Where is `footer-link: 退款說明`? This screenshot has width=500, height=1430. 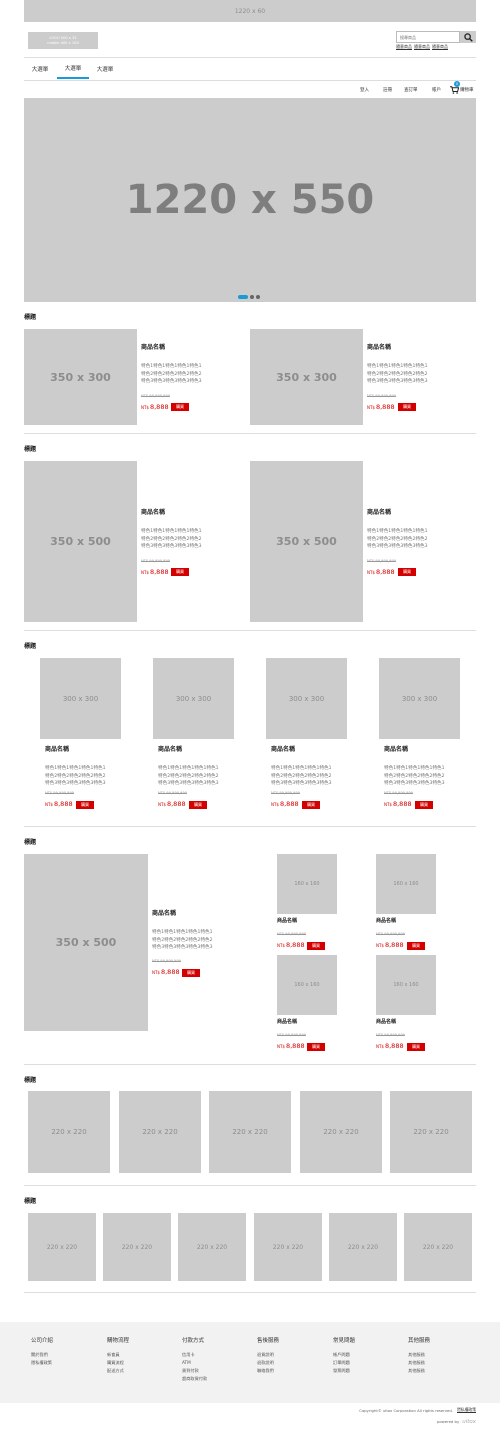 footer-link: 退款說明 is located at coordinates (265, 1363).